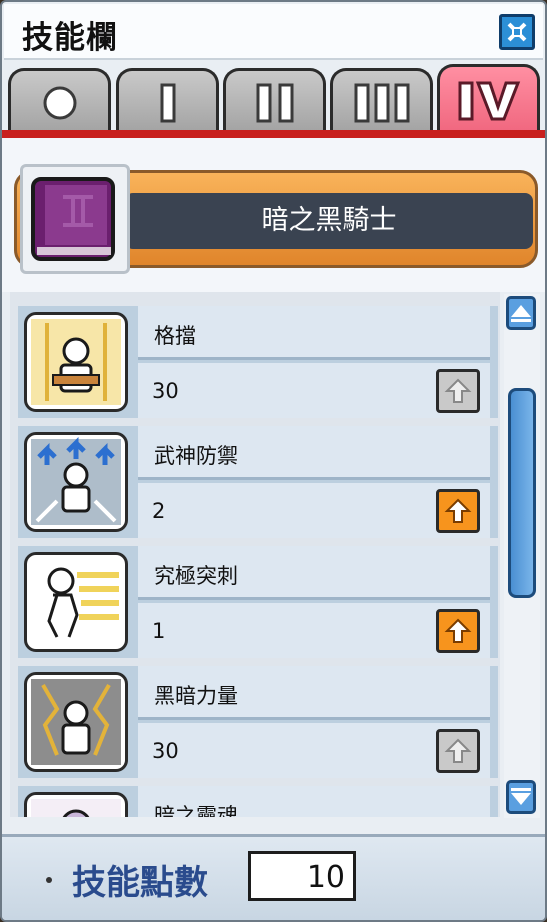 Image resolution: width=547 pixels, height=922 pixels. I want to click on dark-power-skill-icon, so click(76, 722).